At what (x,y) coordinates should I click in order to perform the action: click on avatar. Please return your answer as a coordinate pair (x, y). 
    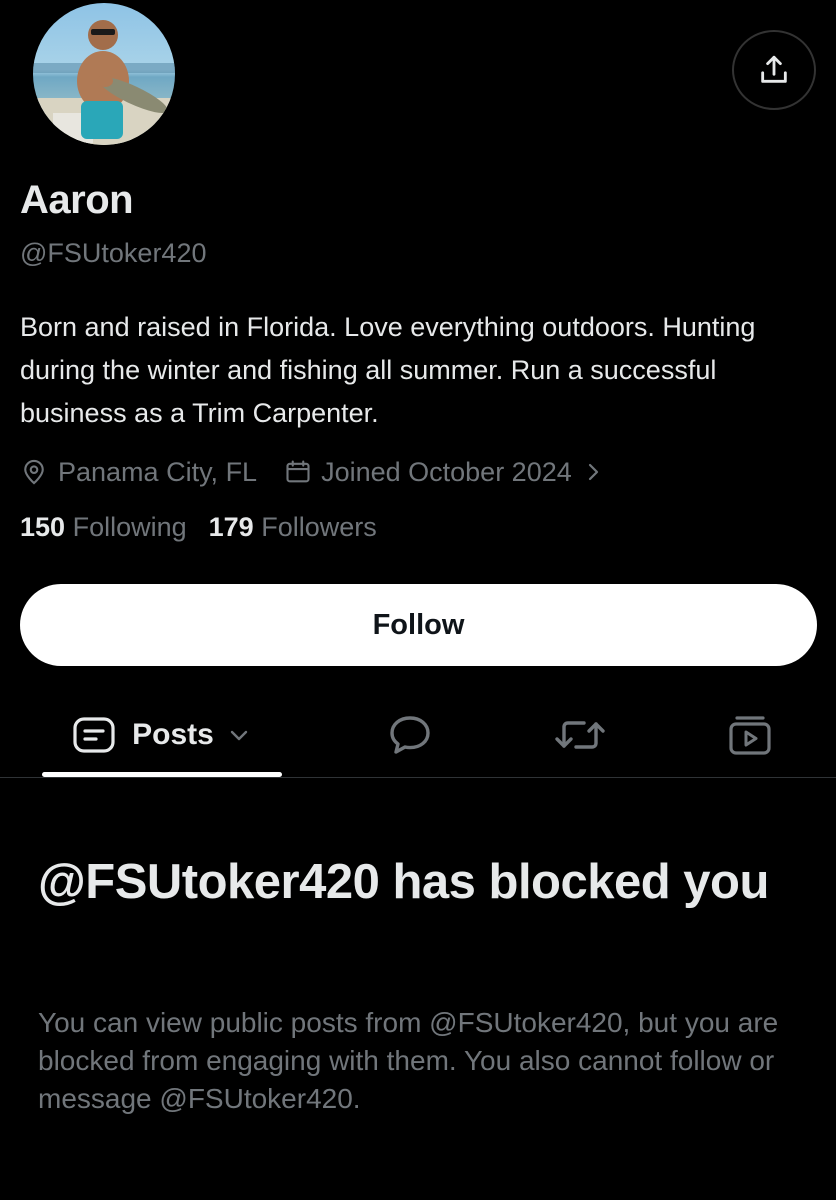
    Looking at the image, I should click on (104, 74).